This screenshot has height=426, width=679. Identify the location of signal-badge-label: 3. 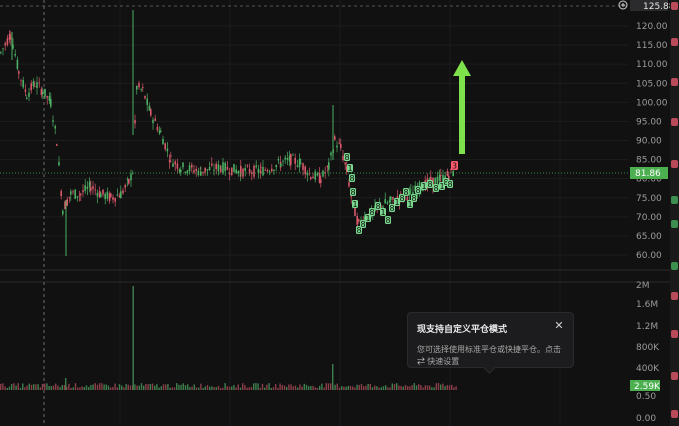
(454, 166).